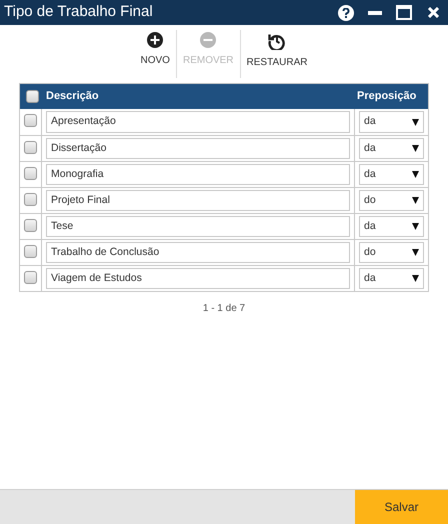 This screenshot has width=448, height=524. What do you see at coordinates (198, 122) in the screenshot?
I see `description-field: Apresentação` at bounding box center [198, 122].